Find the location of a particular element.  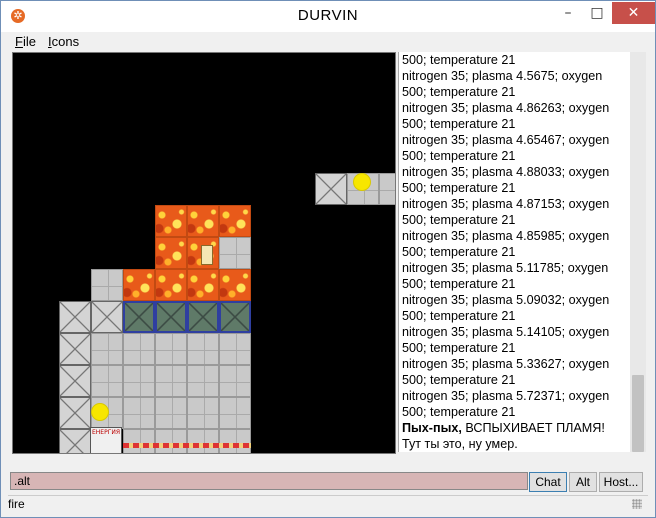

log-line: nitrogen 35; plasma 4.65467; oxygen is located at coordinates (506, 140).